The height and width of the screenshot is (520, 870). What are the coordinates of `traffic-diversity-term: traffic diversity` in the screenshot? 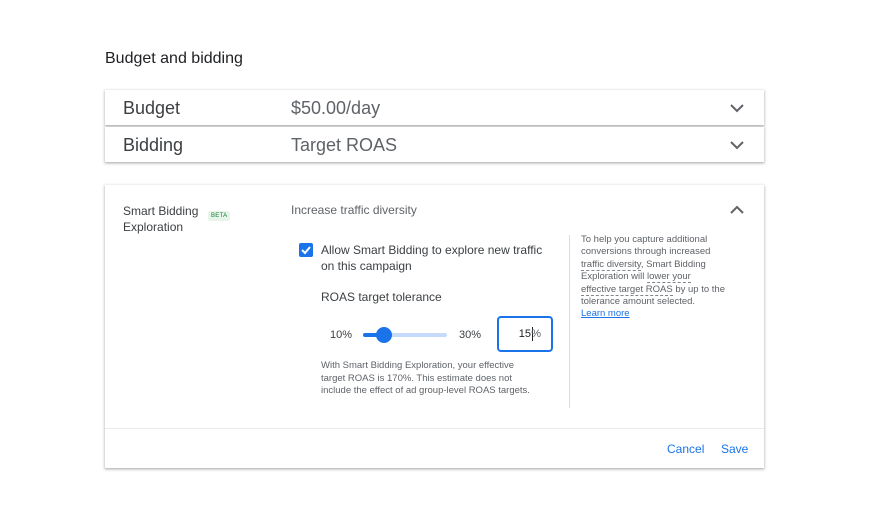 It's located at (611, 264).